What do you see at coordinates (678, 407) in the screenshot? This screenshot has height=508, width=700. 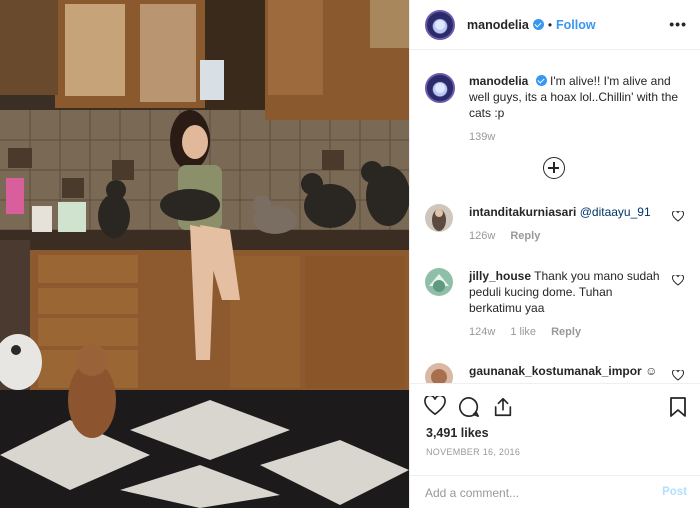 I see `bookmark-icon` at bounding box center [678, 407].